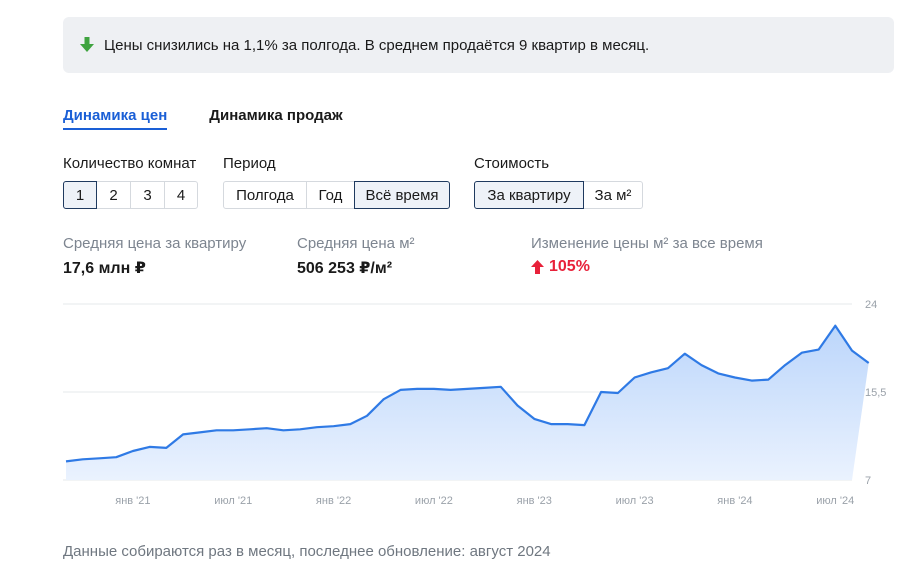  I want to click on cost-option-per-apartment: За квартиру, so click(529, 195).